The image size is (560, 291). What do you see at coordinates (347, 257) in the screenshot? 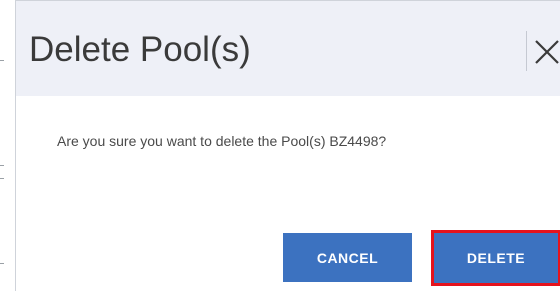
I see `cancel-button: CANCEL` at bounding box center [347, 257].